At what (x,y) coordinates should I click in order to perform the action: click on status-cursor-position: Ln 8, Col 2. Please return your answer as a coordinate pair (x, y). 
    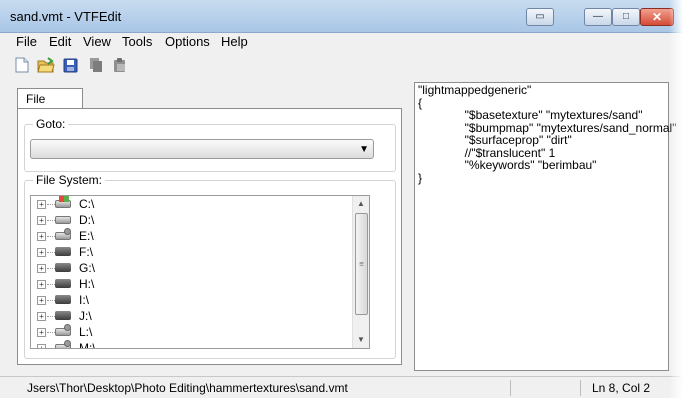
    Looking at the image, I should click on (621, 388).